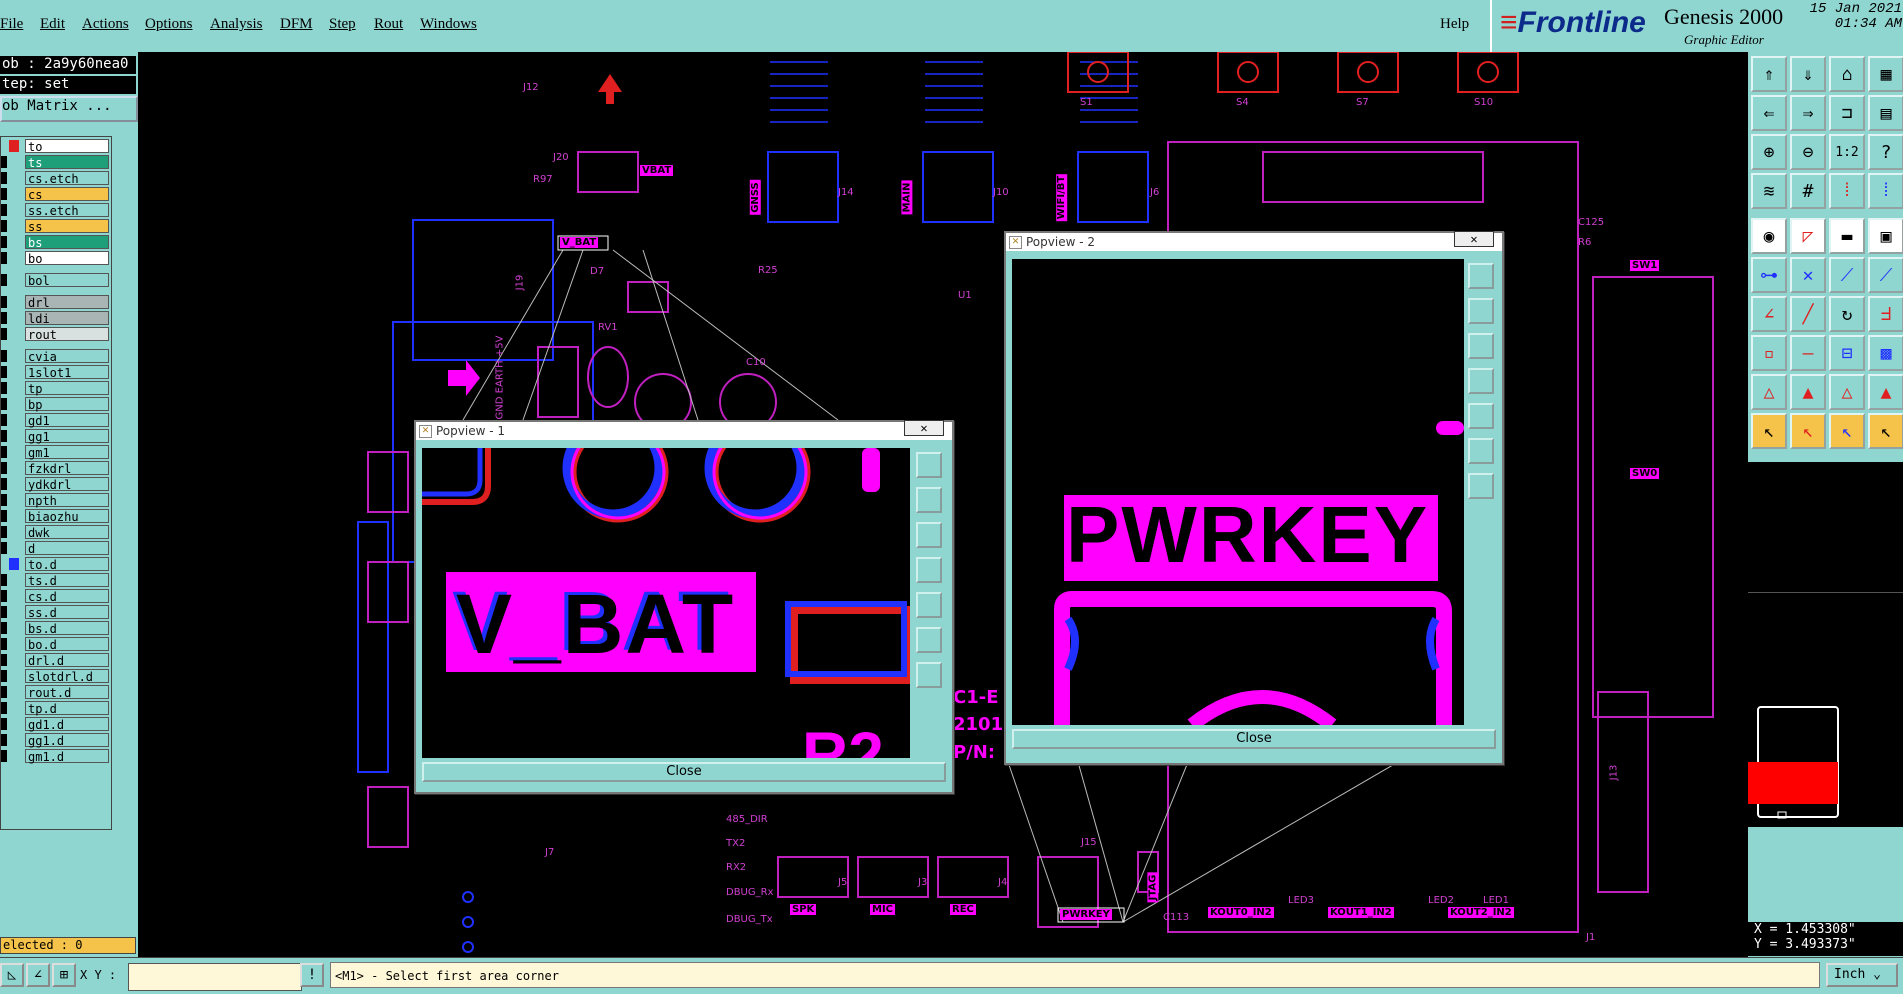  What do you see at coordinates (1769, 392) in the screenshot?
I see `triangle-red-icon: △` at bounding box center [1769, 392].